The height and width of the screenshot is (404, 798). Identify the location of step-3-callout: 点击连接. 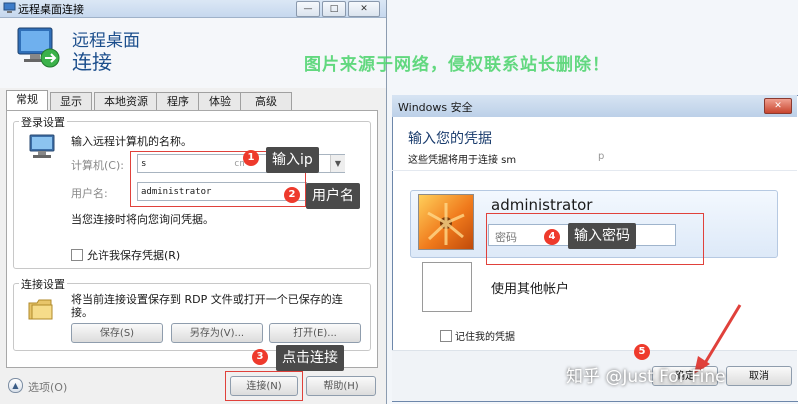
(310, 358).